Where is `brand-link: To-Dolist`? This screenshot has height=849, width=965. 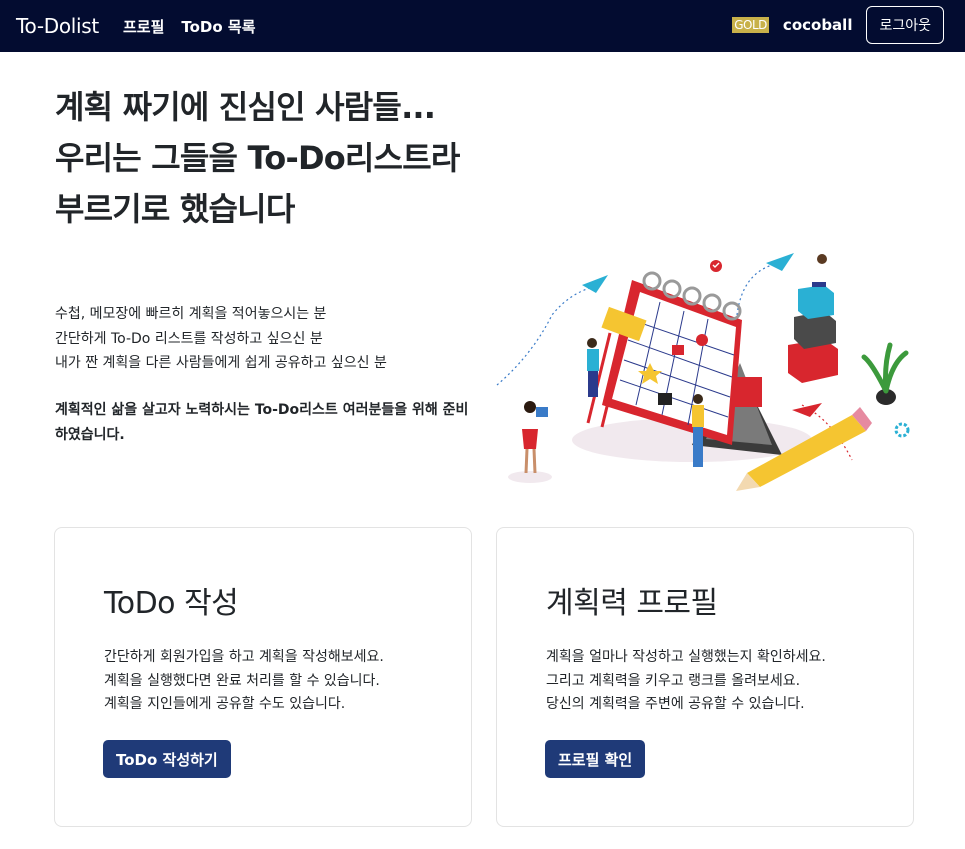
brand-link: To-Dolist is located at coordinates (57, 26).